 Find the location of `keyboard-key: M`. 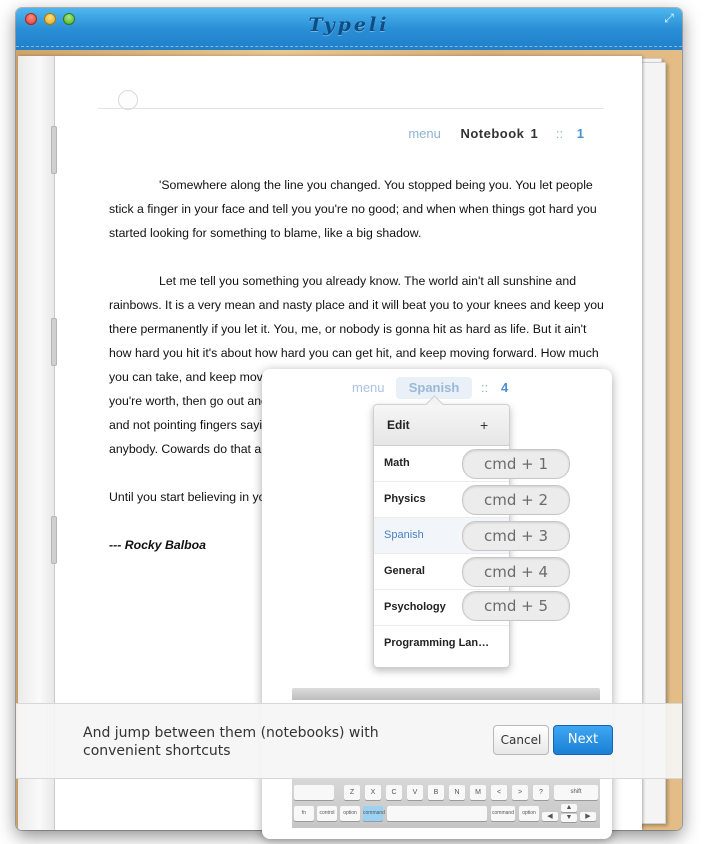

keyboard-key: M is located at coordinates (478, 792).